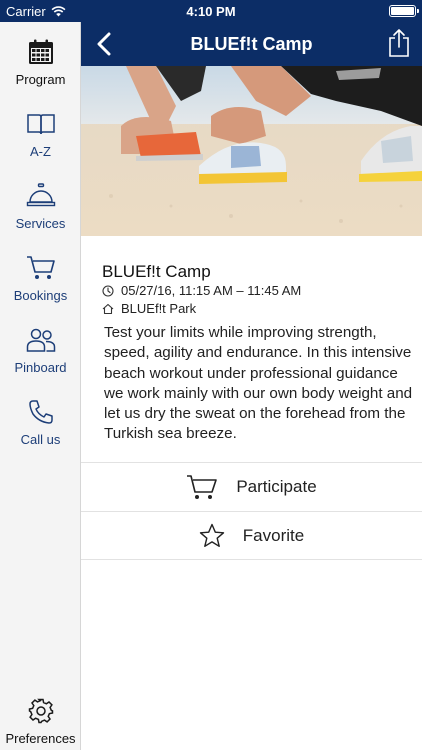 The height and width of the screenshot is (750, 422). I want to click on event-datetime: 05/27/16, 11:15 AM – 11:45 AM, so click(201, 290).